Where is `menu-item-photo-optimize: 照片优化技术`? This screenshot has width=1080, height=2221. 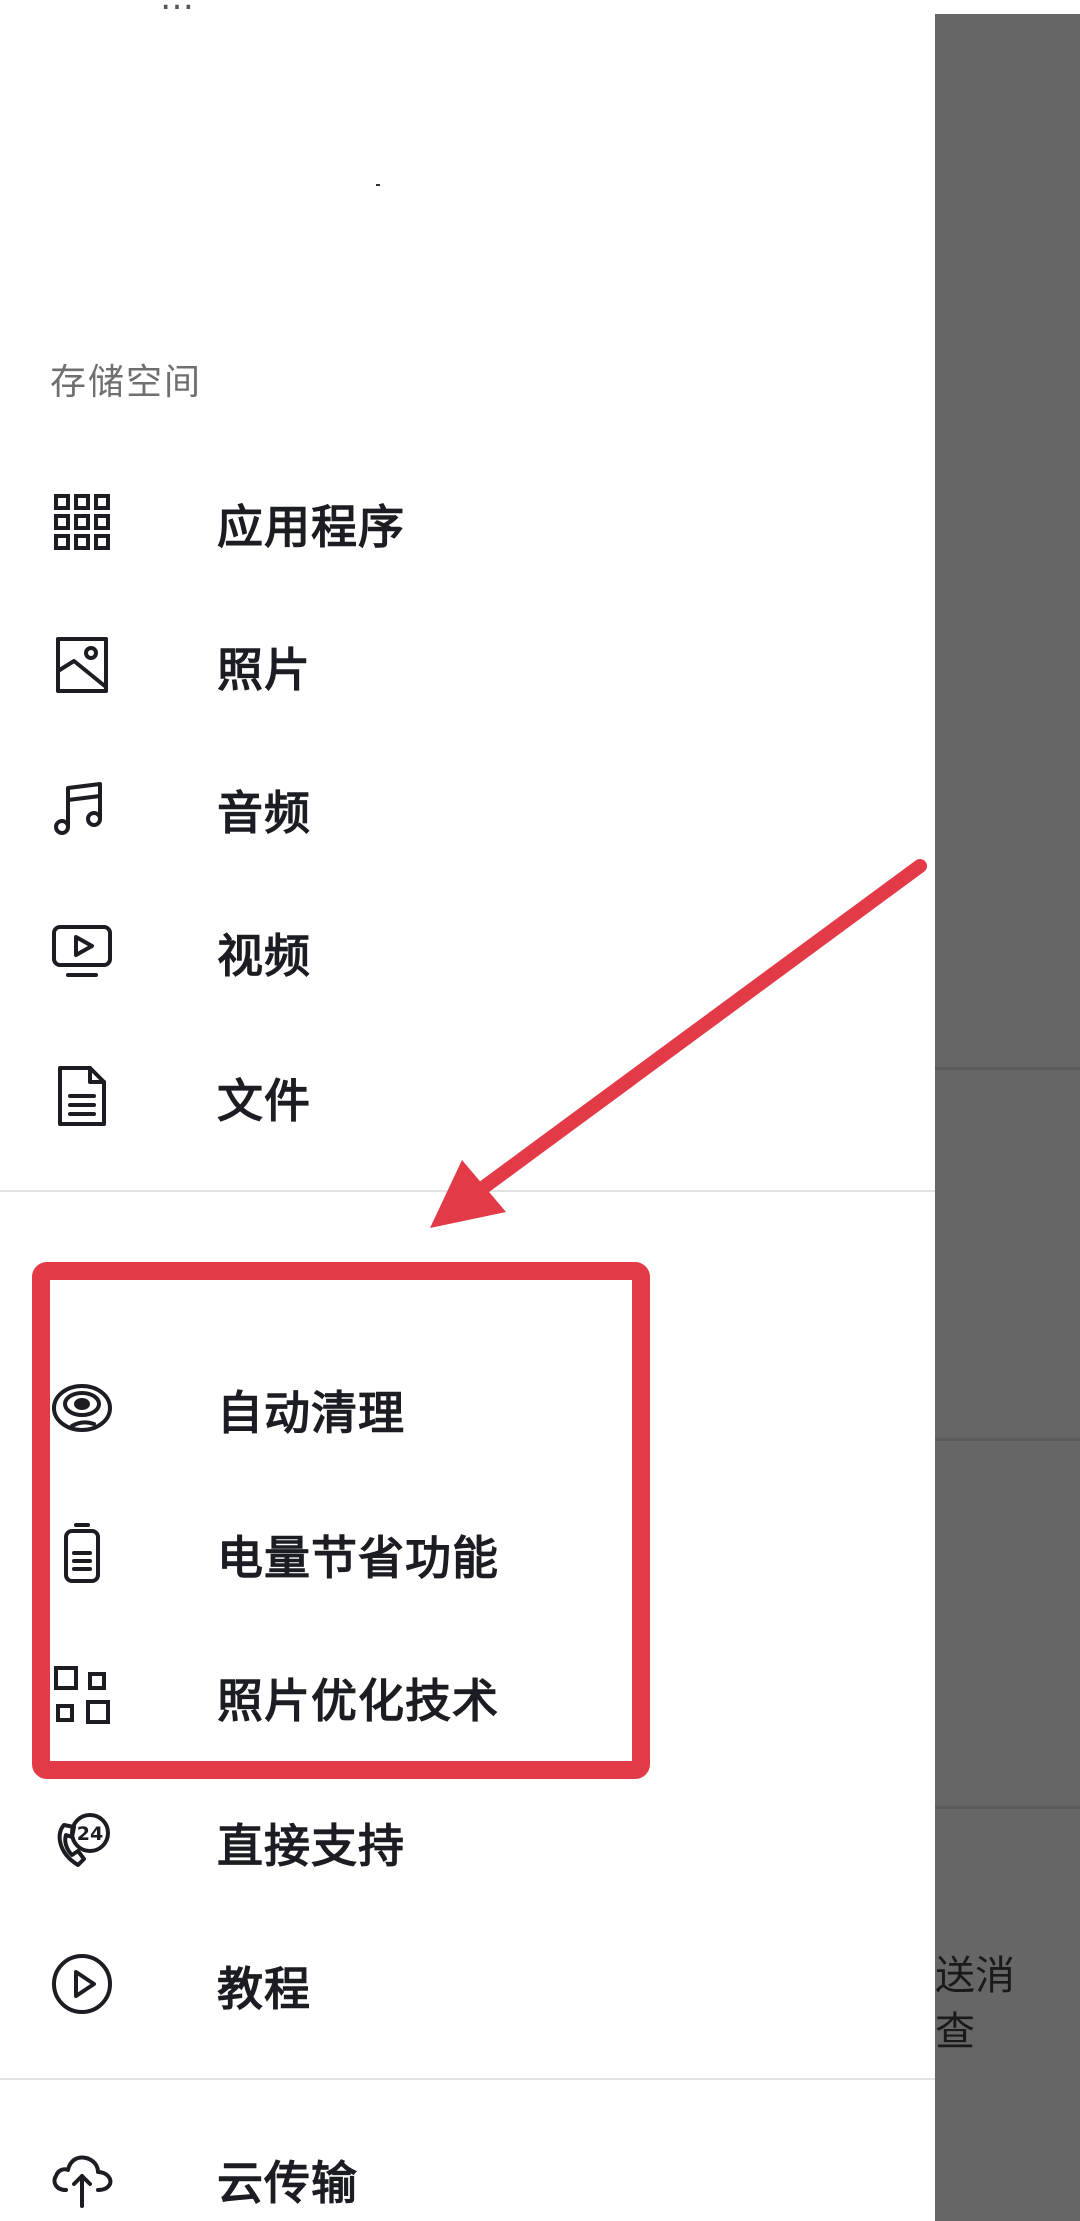 menu-item-photo-optimize: 照片优化技术 is located at coordinates (467, 1695).